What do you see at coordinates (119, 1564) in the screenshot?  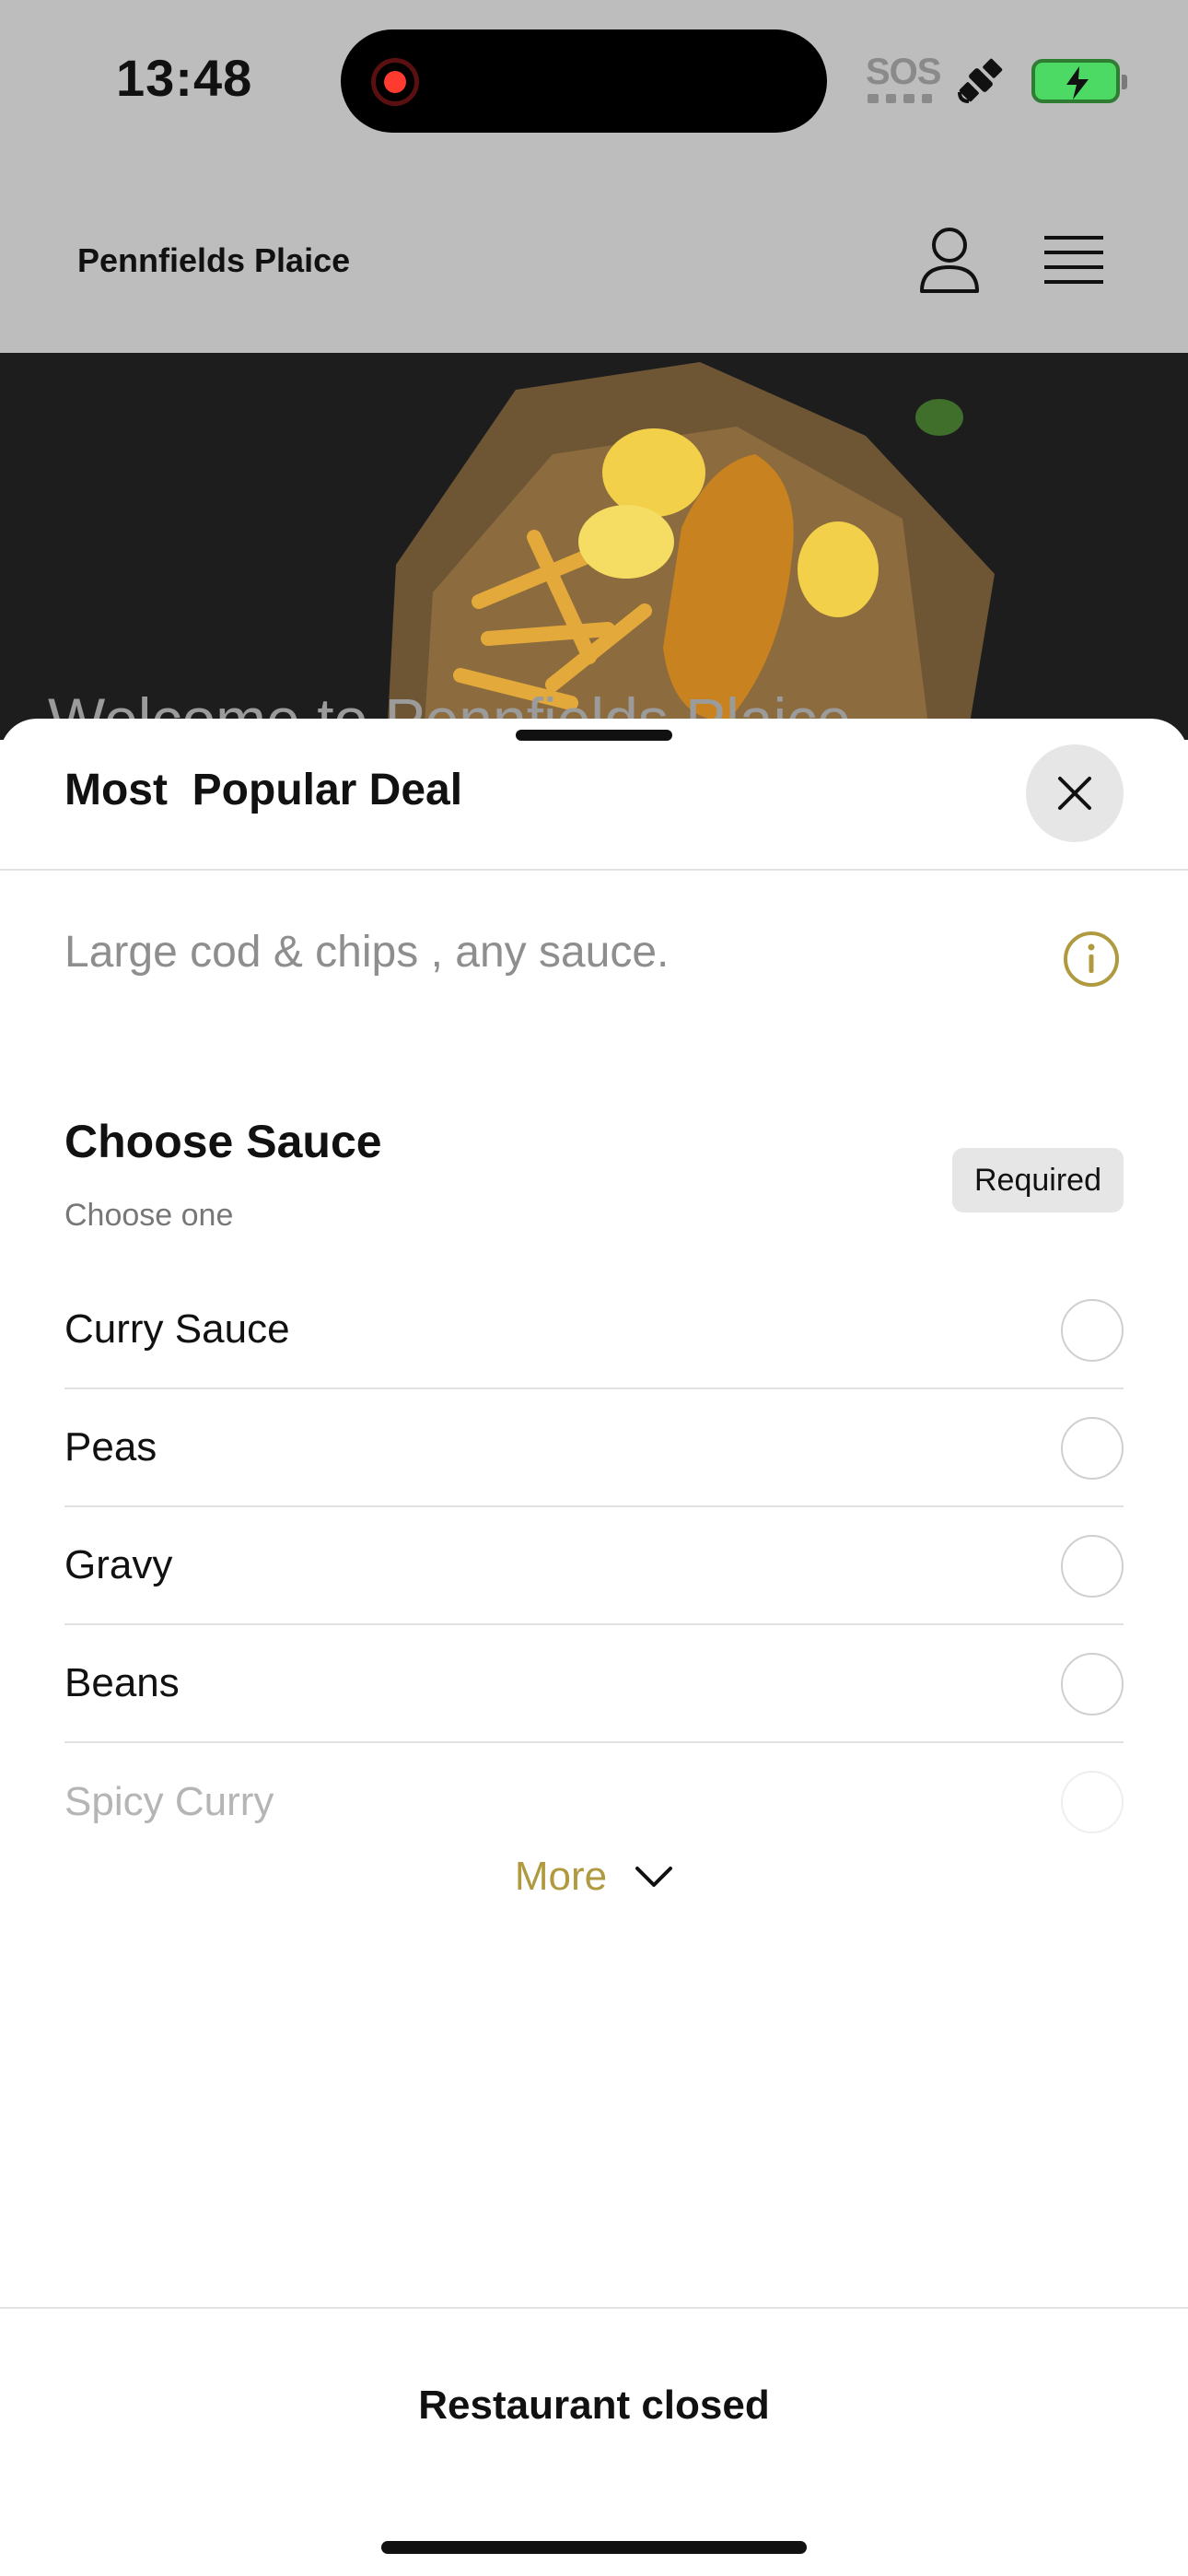 I see `option-label: Gravy` at bounding box center [119, 1564].